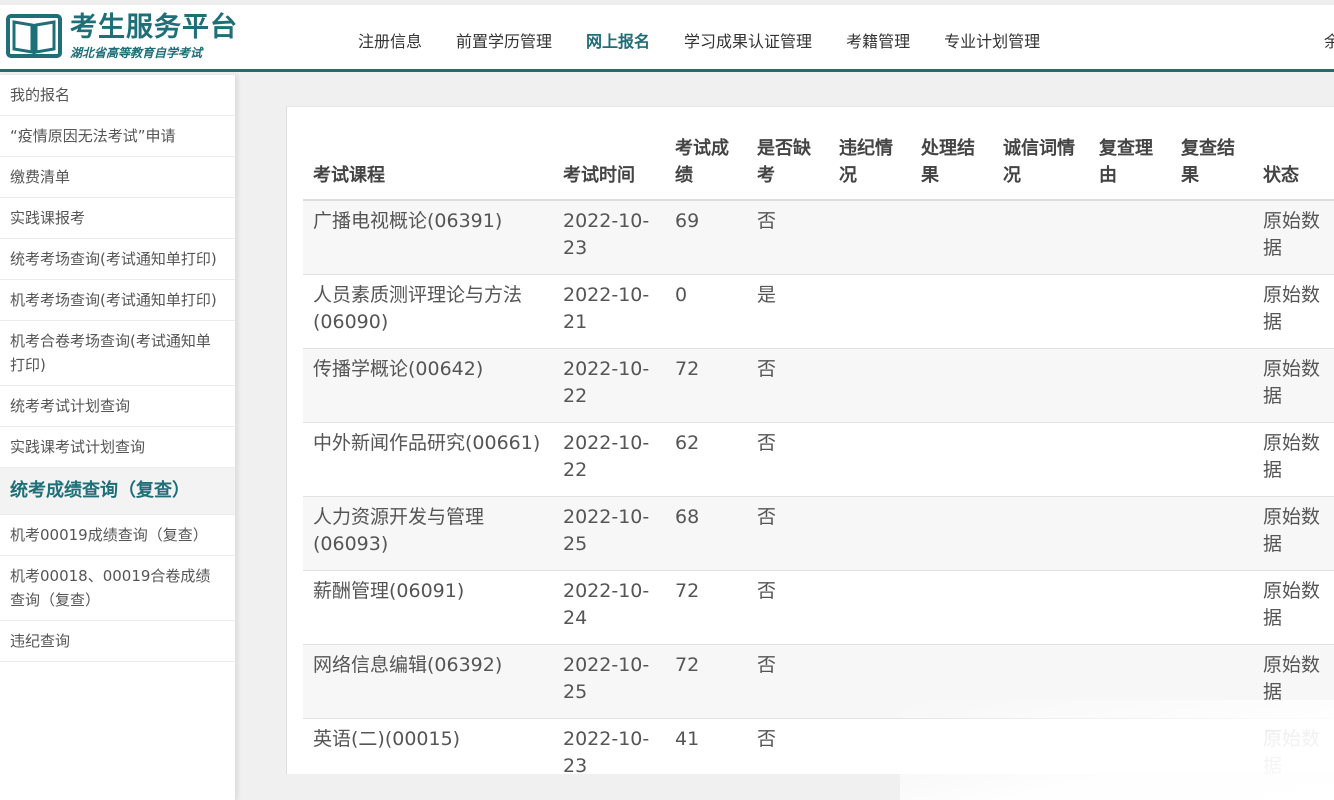  What do you see at coordinates (428, 459) in the screenshot?
I see `table-cell: 中外新闻作品研究(00661)` at bounding box center [428, 459].